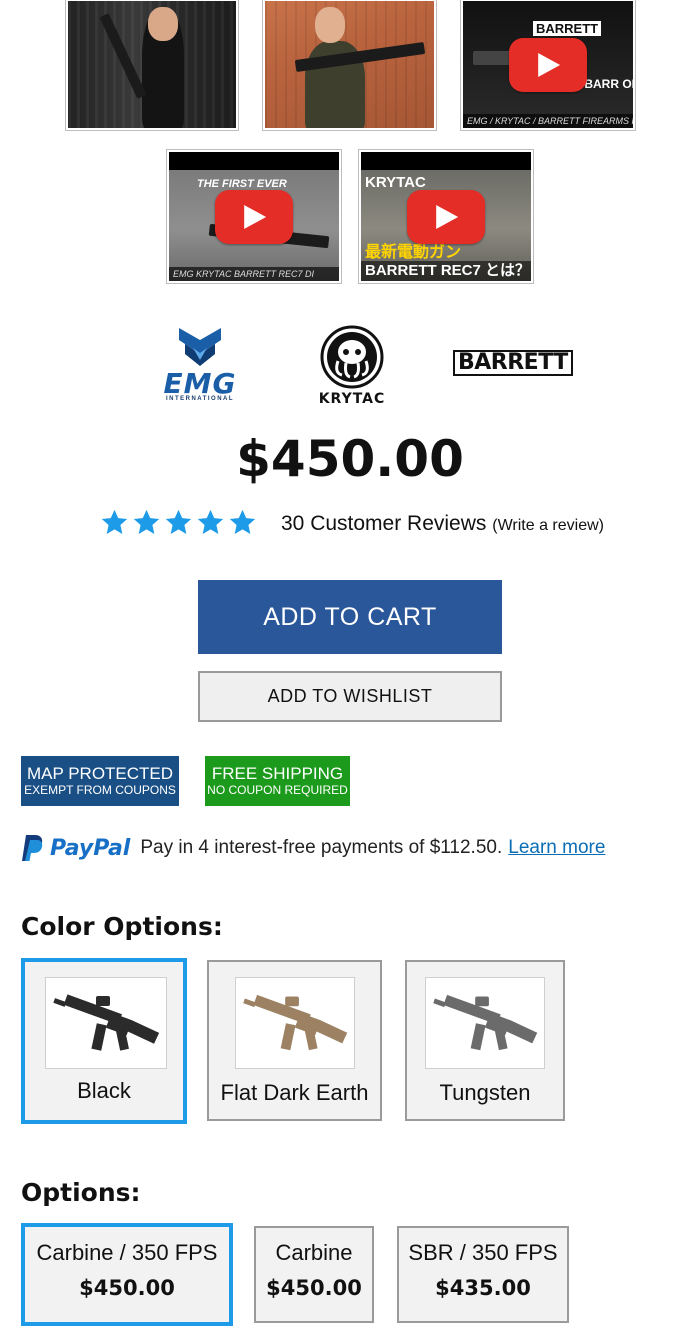 This screenshot has height=1330, width=700. I want to click on emg-chevron-icon, so click(200, 347).